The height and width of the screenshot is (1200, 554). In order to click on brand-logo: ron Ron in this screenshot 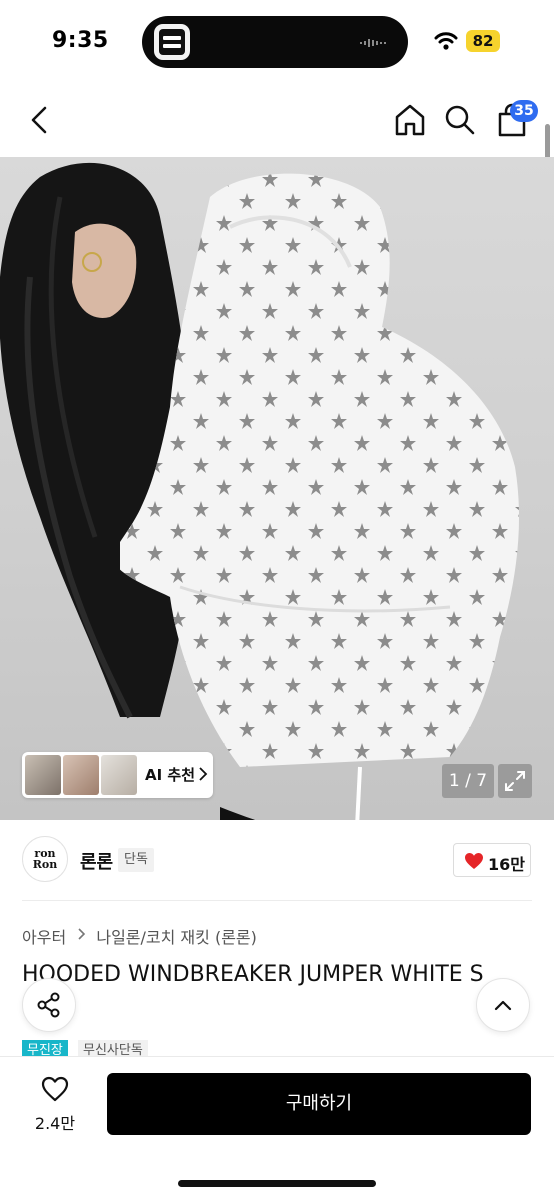, I will do `click(45, 859)`.